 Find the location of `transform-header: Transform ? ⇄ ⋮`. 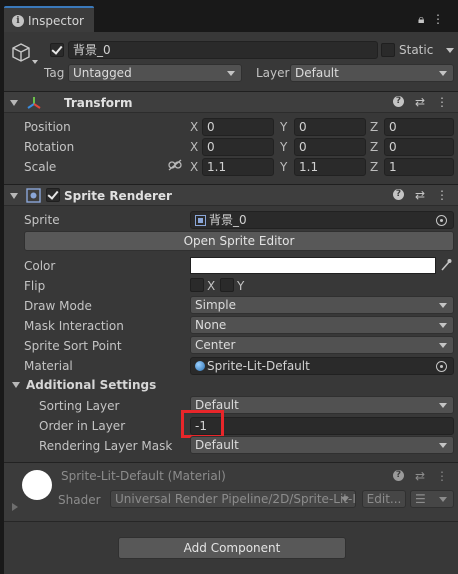

transform-header: Transform ? ⇄ ⋮ is located at coordinates (231, 102).